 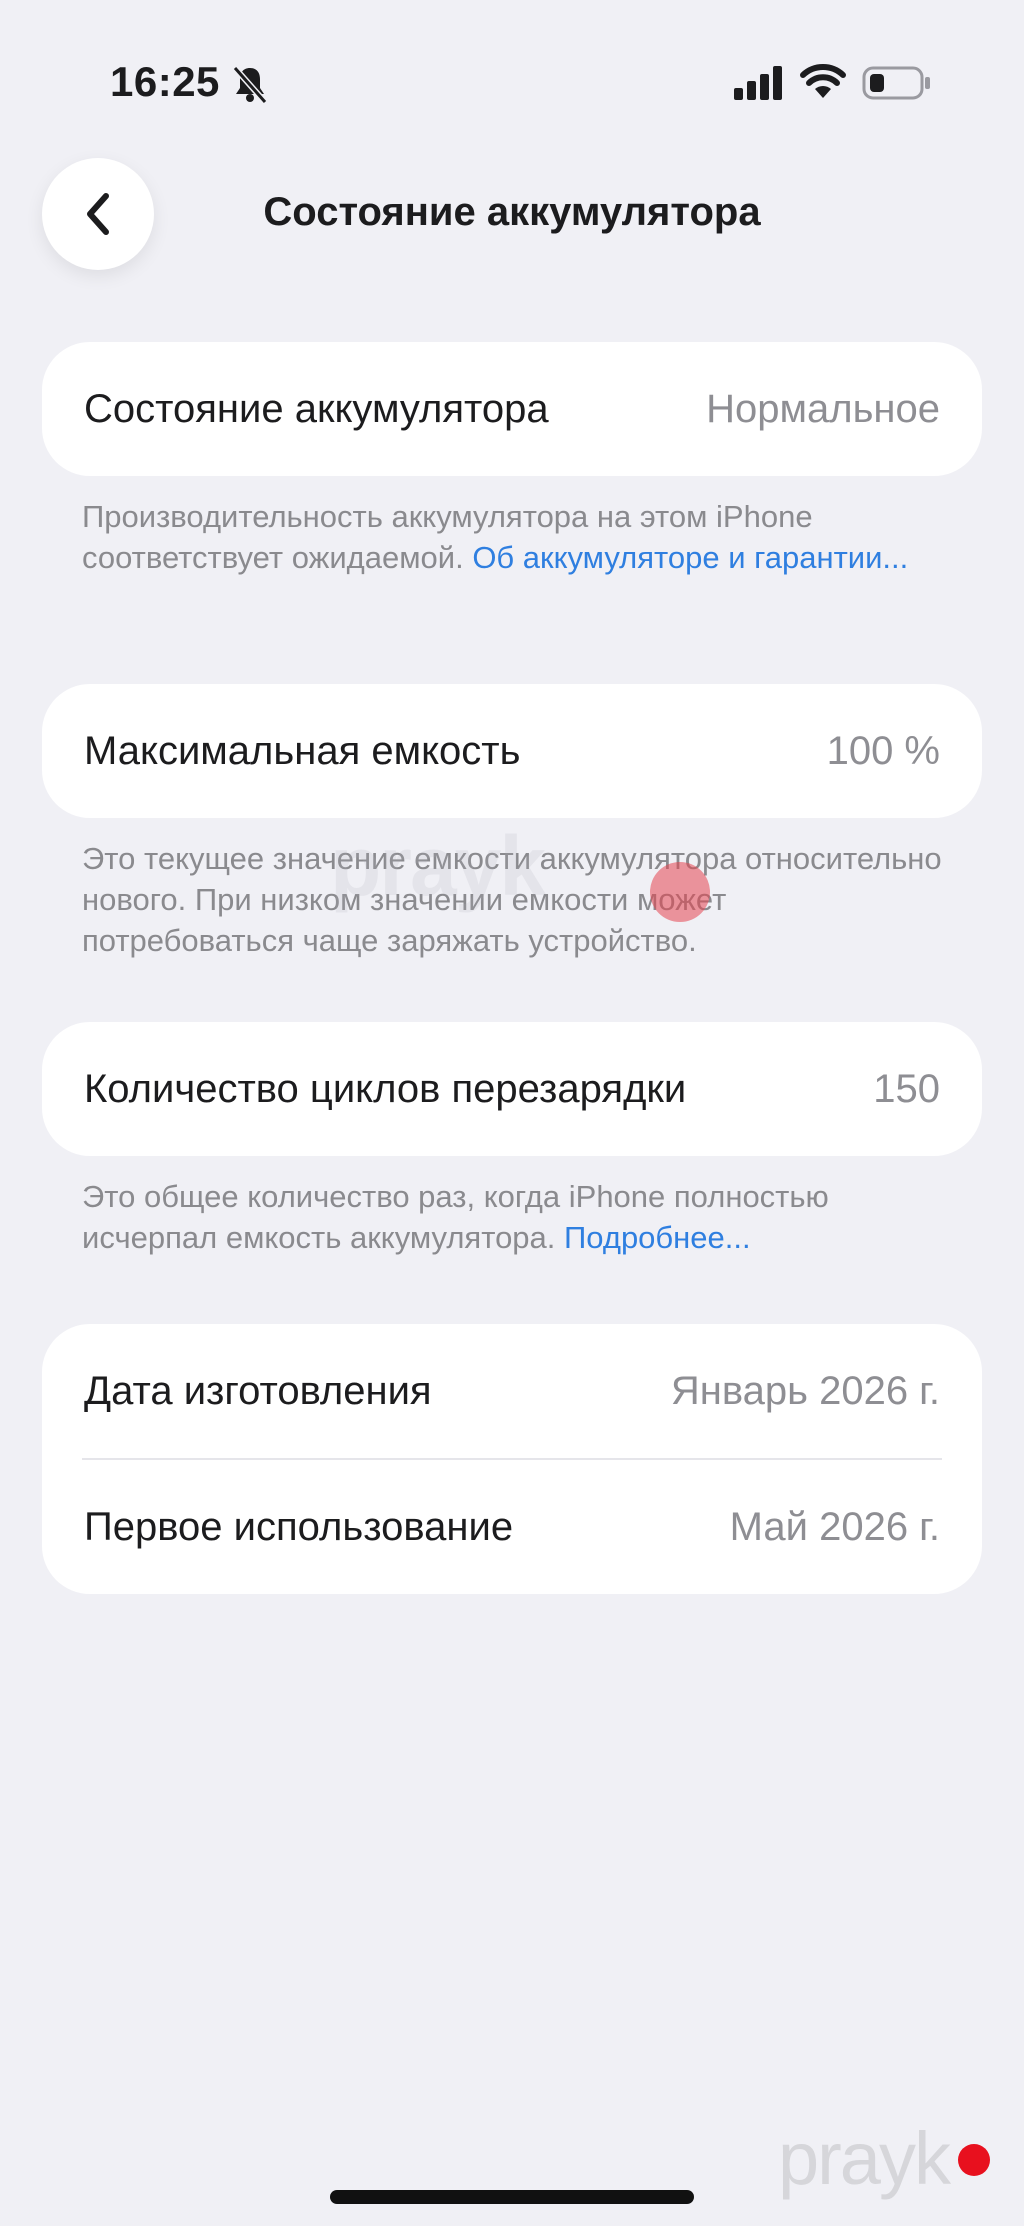 I want to click on brand-logo: prayk, so click(x=864, y=2158).